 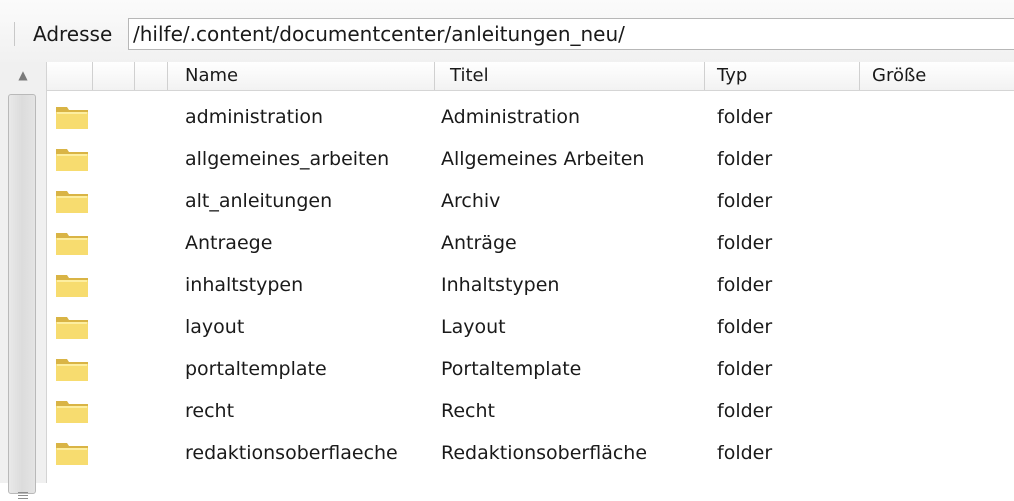 What do you see at coordinates (23, 496) in the screenshot?
I see `grip-icon` at bounding box center [23, 496].